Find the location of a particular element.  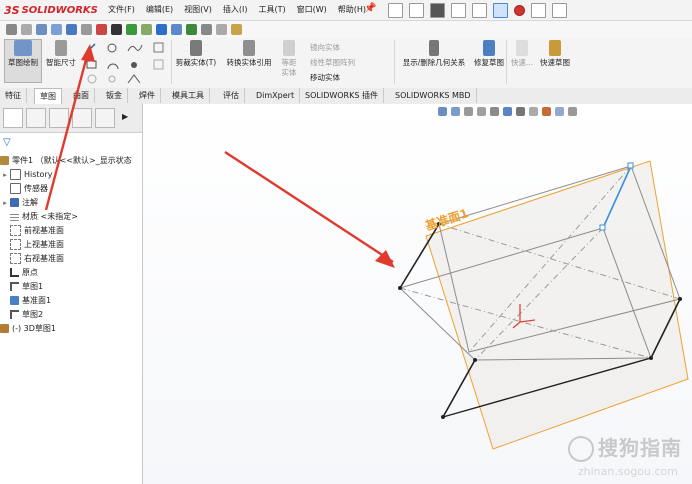

tree-root-part: 零件1 （默认<<默认>_显示状态 is located at coordinates (66, 160).